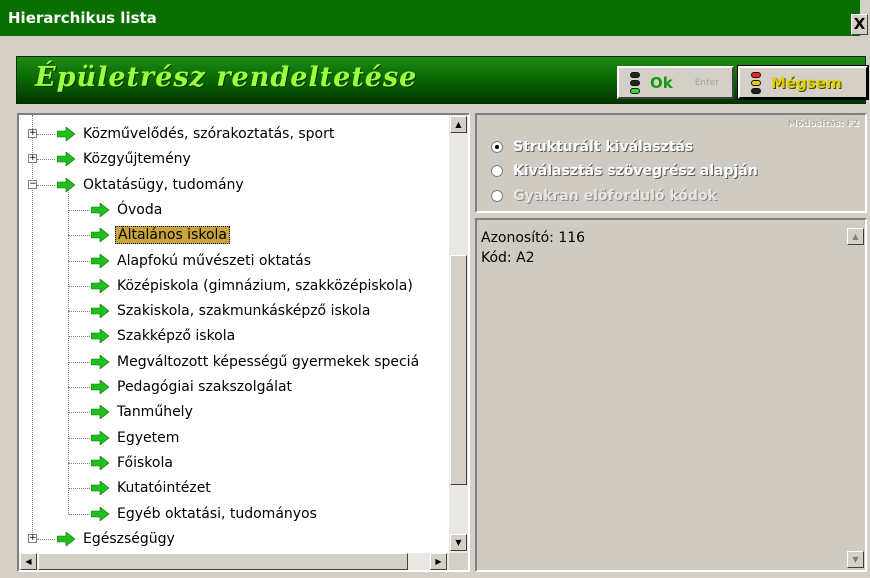 The image size is (870, 578). I want to click on radio-frequent-codes: Gyakran előforduló kódok, so click(604, 196).